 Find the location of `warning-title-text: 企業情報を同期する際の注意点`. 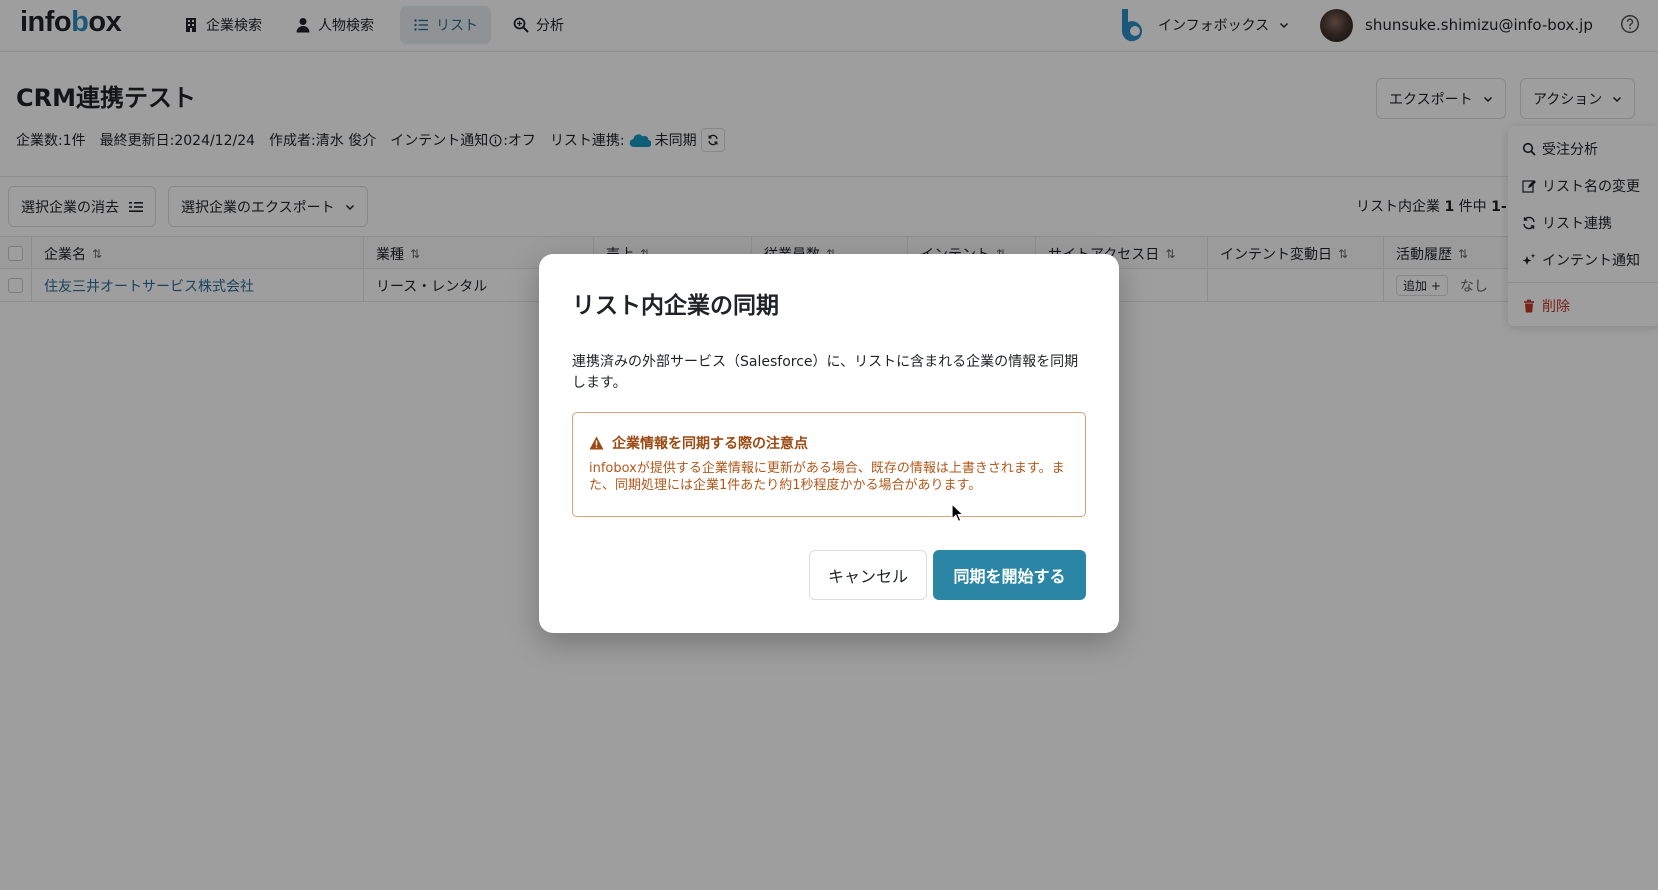

warning-title-text: 企業情報を同期する際の注意点 is located at coordinates (710, 444).